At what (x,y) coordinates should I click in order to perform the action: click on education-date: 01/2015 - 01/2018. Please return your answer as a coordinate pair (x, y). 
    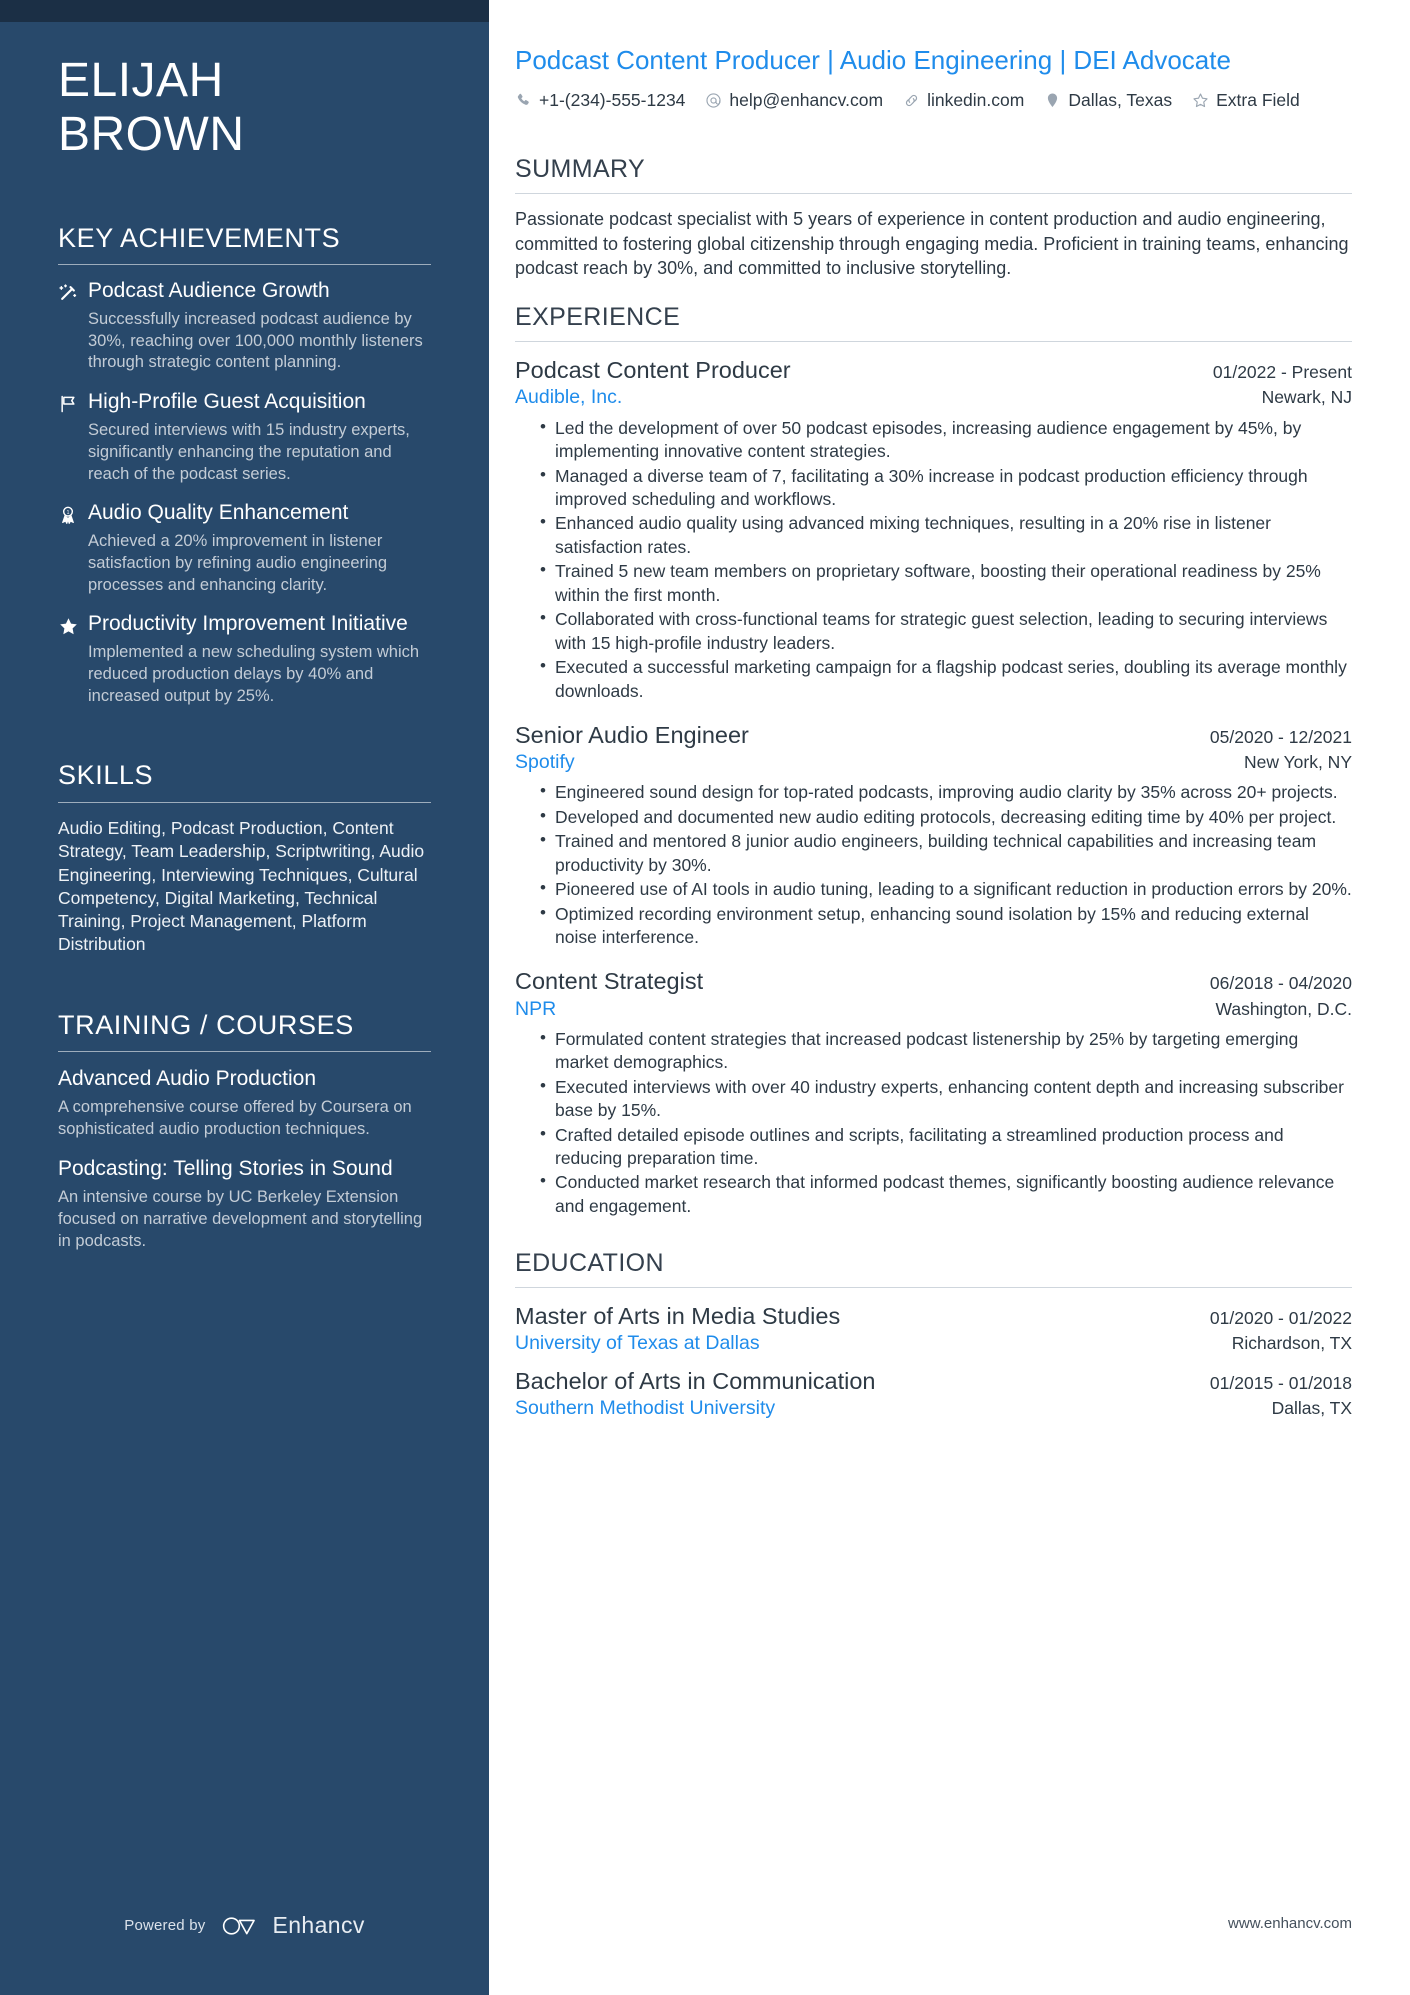
    Looking at the image, I should click on (1280, 1382).